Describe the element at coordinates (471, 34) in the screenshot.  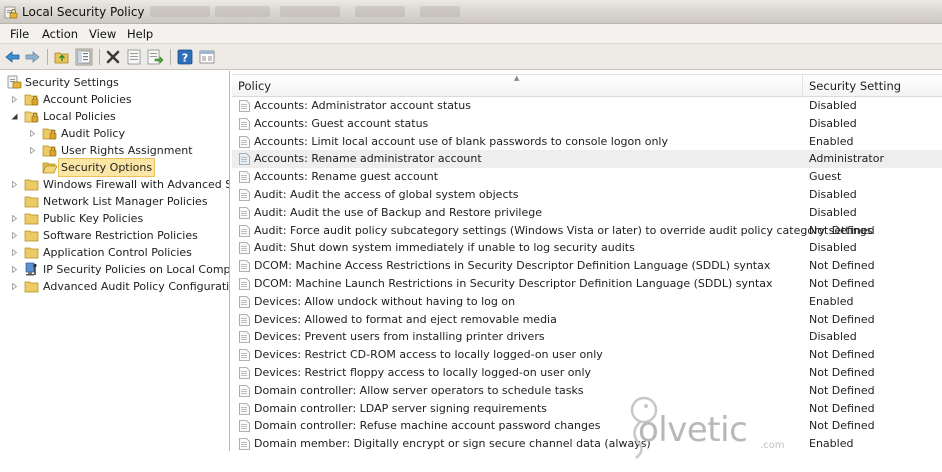
I see `menu-bar: File Action View Help` at that location.